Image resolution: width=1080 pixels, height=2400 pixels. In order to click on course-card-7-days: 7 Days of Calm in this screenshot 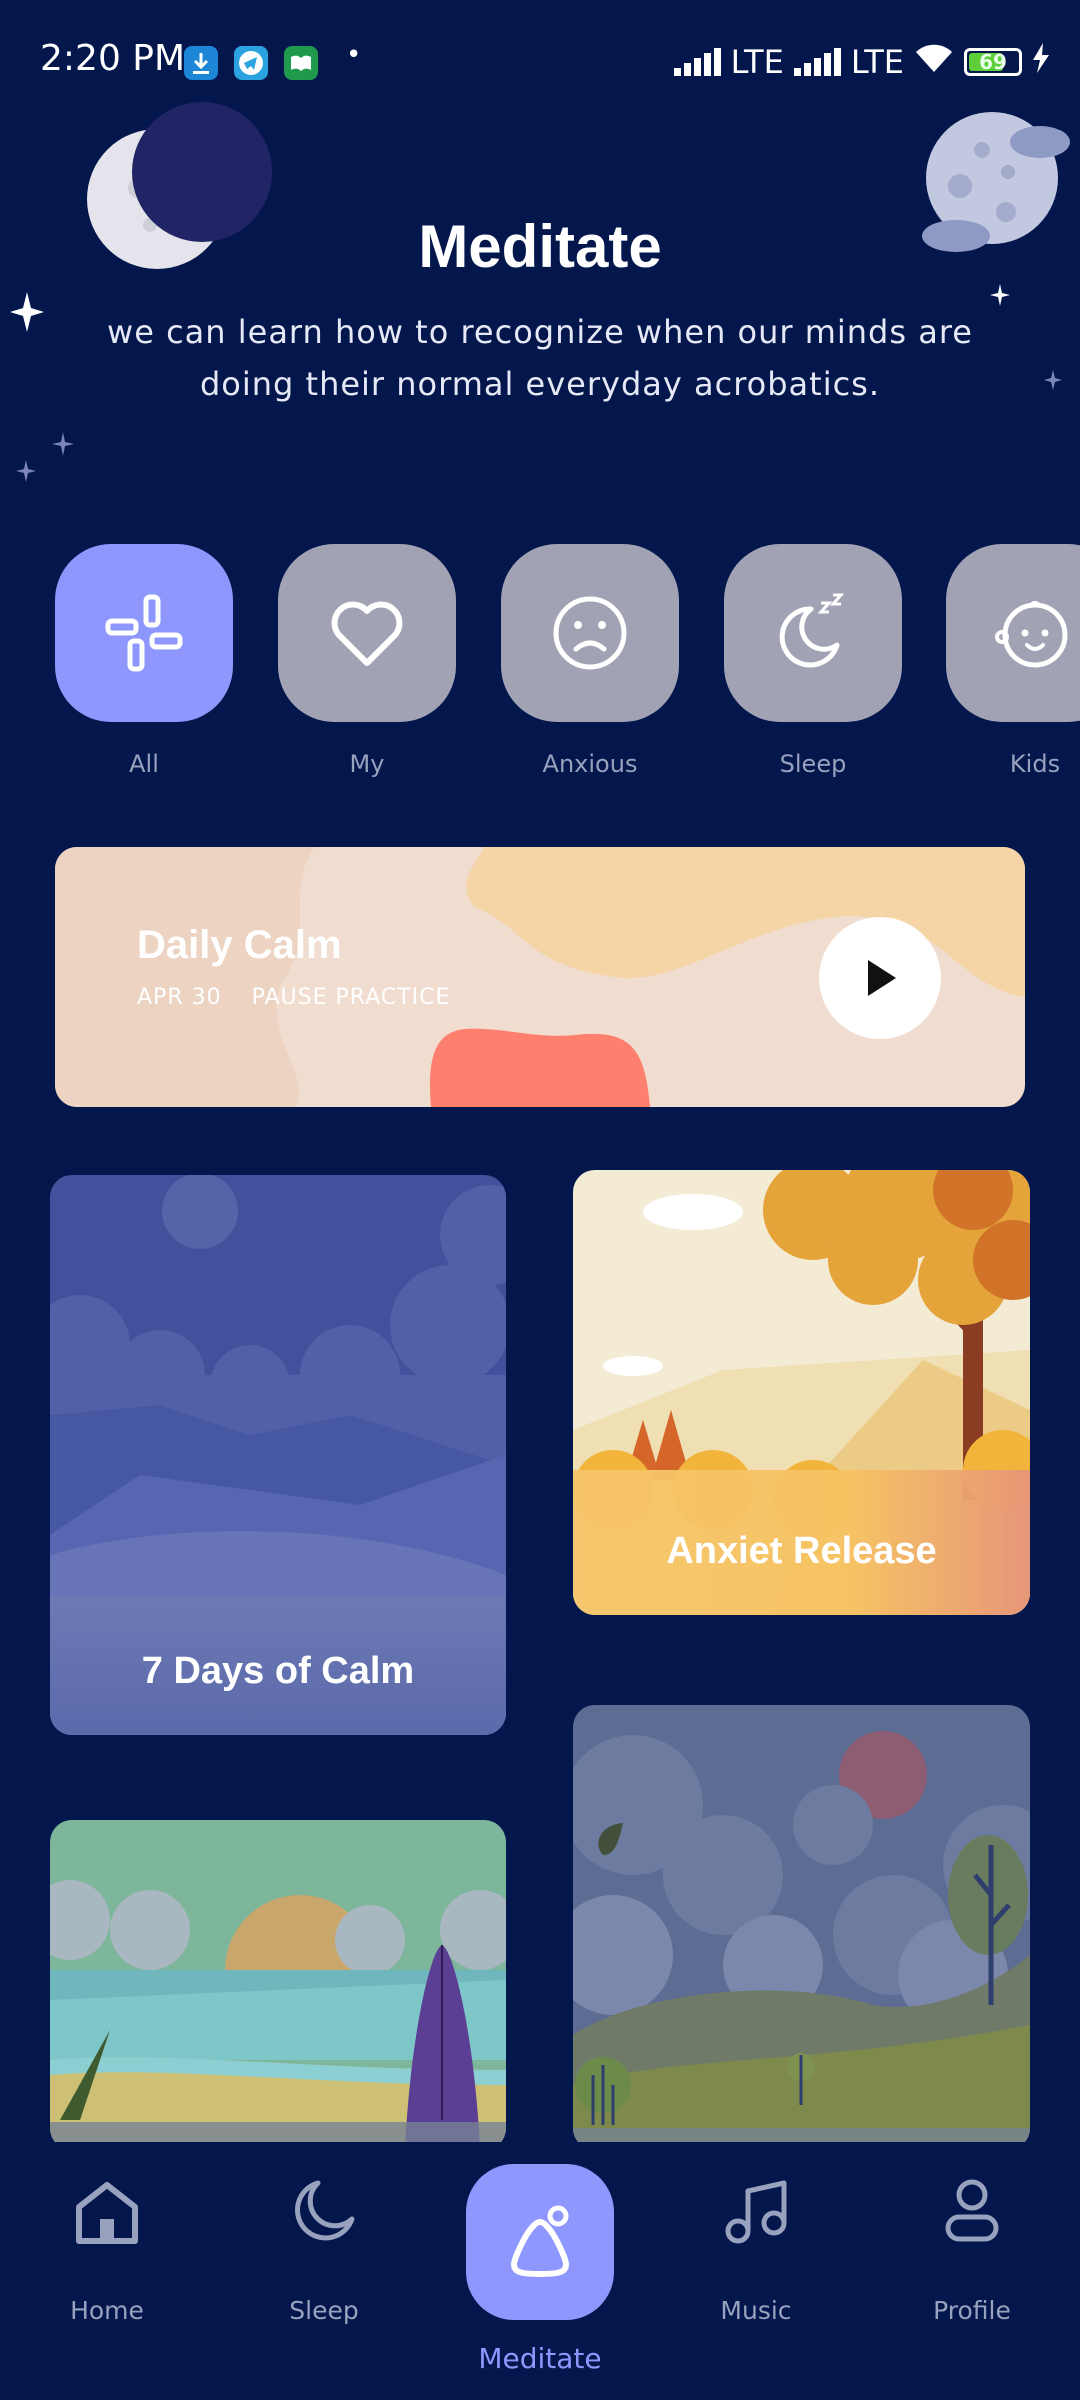, I will do `click(278, 1455)`.